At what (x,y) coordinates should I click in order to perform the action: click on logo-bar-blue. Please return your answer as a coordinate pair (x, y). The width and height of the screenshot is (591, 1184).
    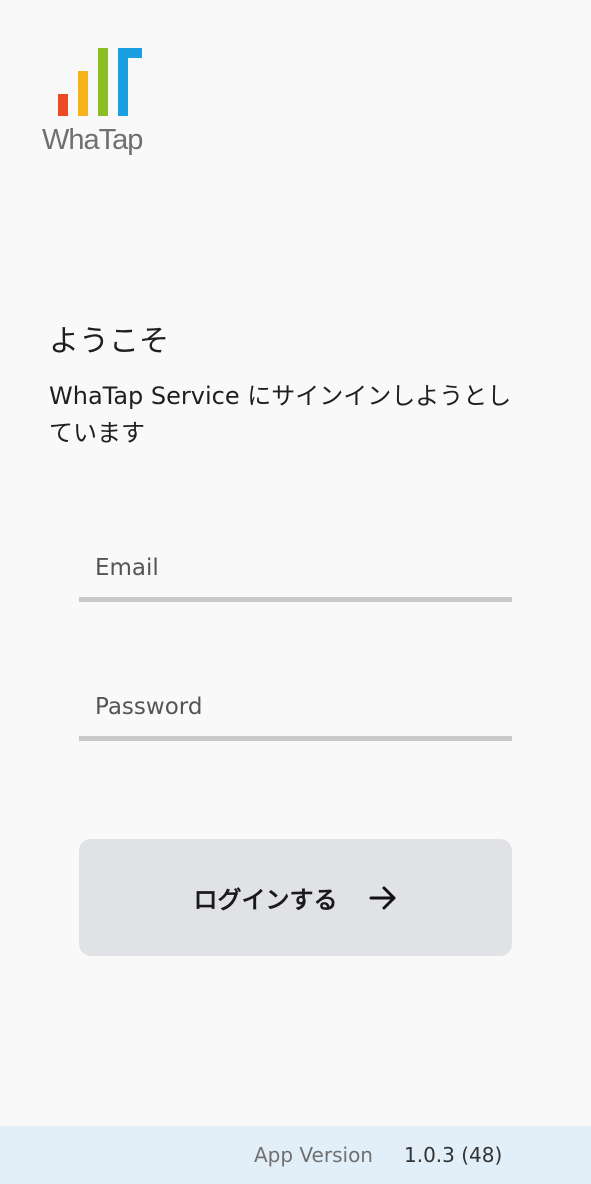
    Looking at the image, I should click on (123, 82).